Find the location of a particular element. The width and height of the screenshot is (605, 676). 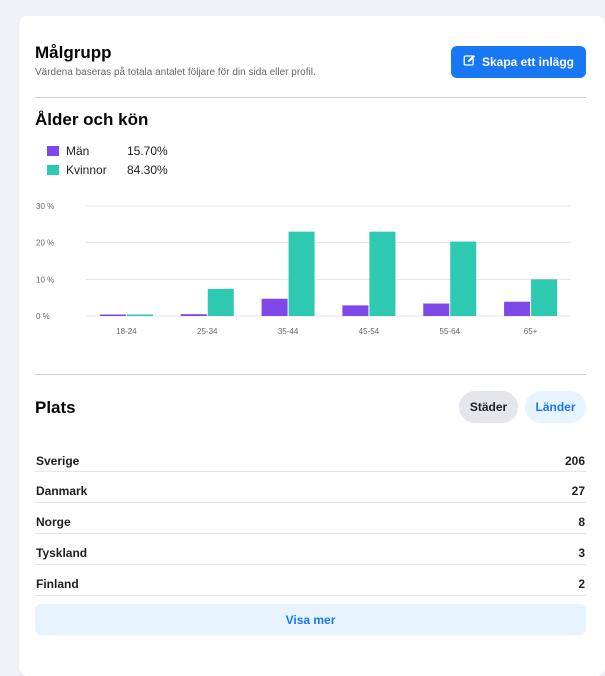

location-count-finland: 2 is located at coordinates (581, 584).